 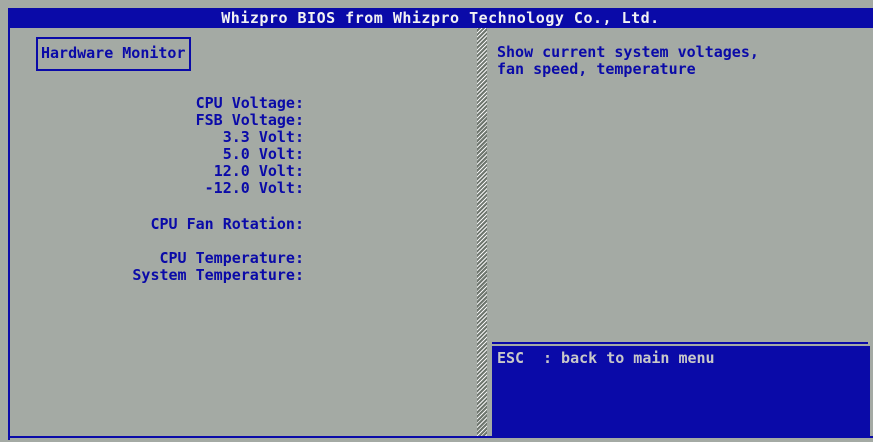 I want to click on voltage-12v-label: 12.0 Volt:, so click(x=258, y=171).